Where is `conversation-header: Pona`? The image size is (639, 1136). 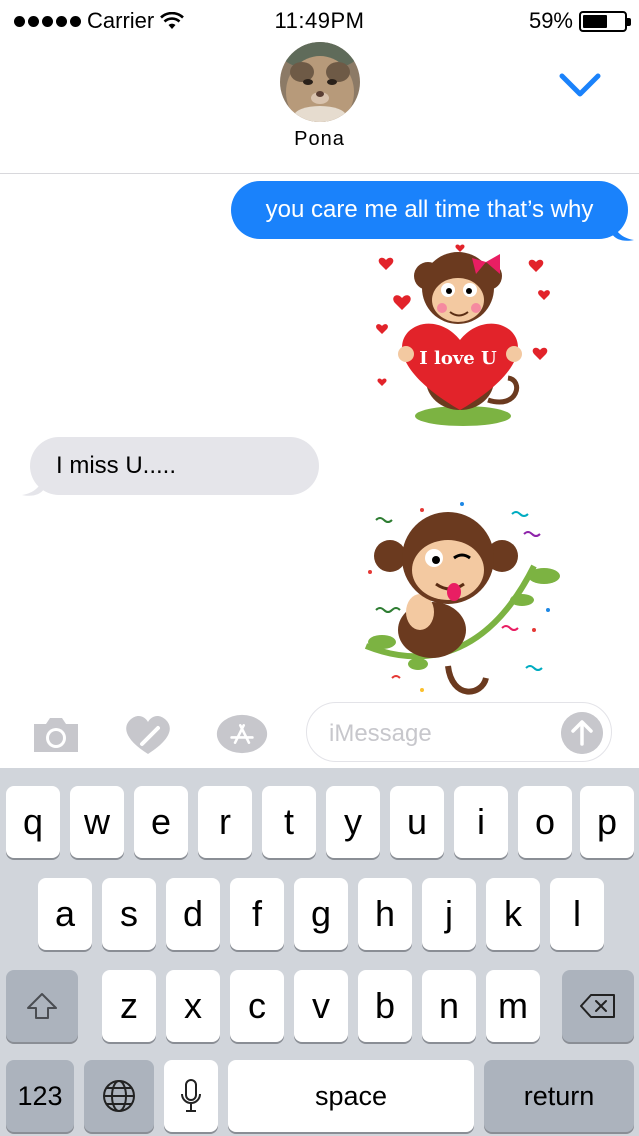 conversation-header: Pona is located at coordinates (319, 108).